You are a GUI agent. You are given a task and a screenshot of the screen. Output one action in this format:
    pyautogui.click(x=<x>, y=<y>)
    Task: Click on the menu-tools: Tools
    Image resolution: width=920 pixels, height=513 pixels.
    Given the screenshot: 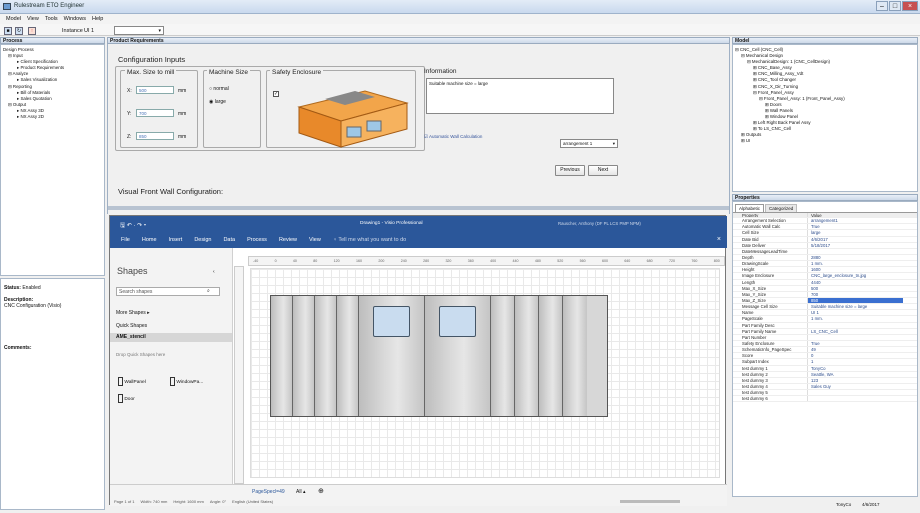 What is the action you would take?
    pyautogui.click(x=51, y=19)
    